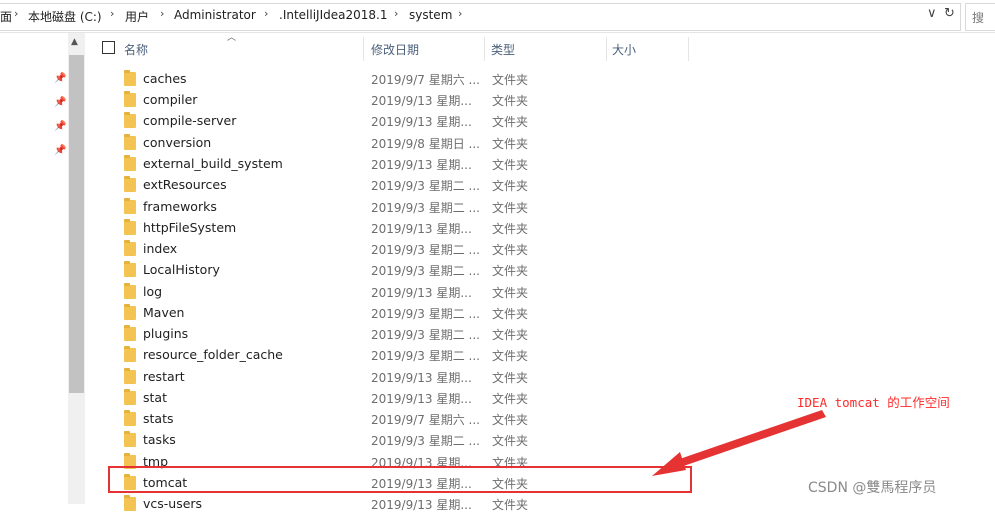 The image size is (995, 514). I want to click on watermark: CSDN @雙馬程序员, so click(872, 488).